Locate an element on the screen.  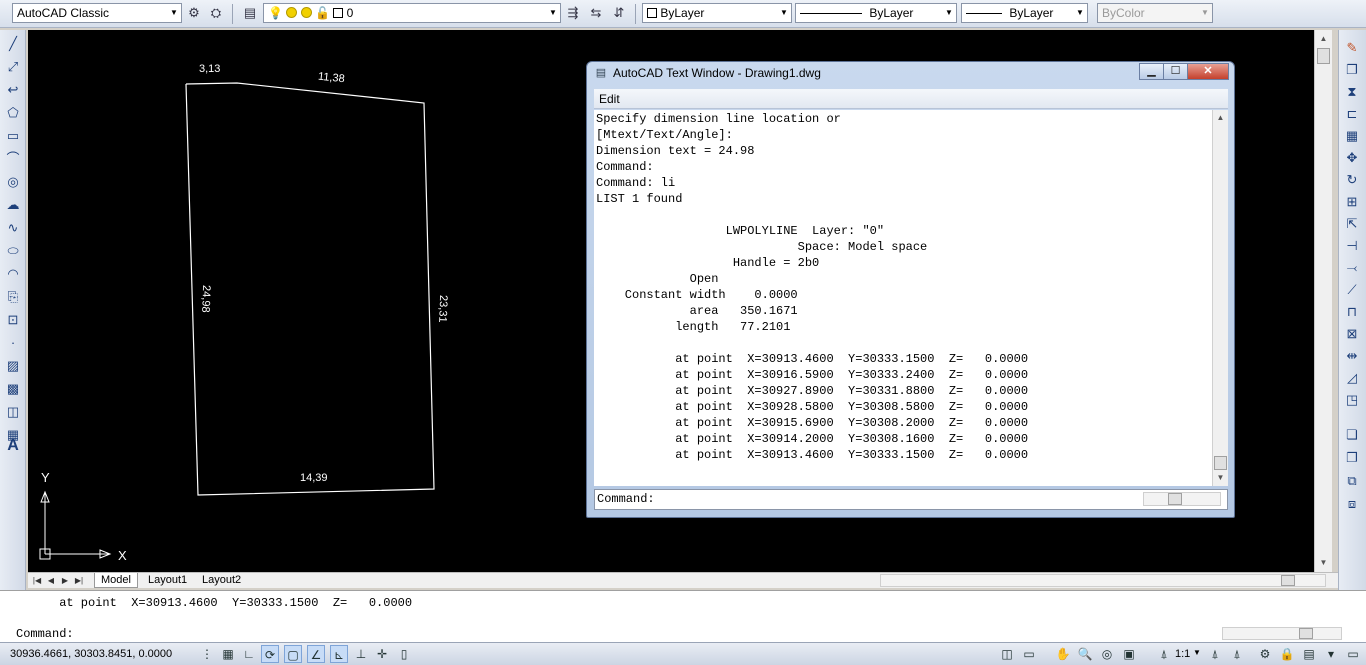
tab-model: Model is located at coordinates (116, 580).